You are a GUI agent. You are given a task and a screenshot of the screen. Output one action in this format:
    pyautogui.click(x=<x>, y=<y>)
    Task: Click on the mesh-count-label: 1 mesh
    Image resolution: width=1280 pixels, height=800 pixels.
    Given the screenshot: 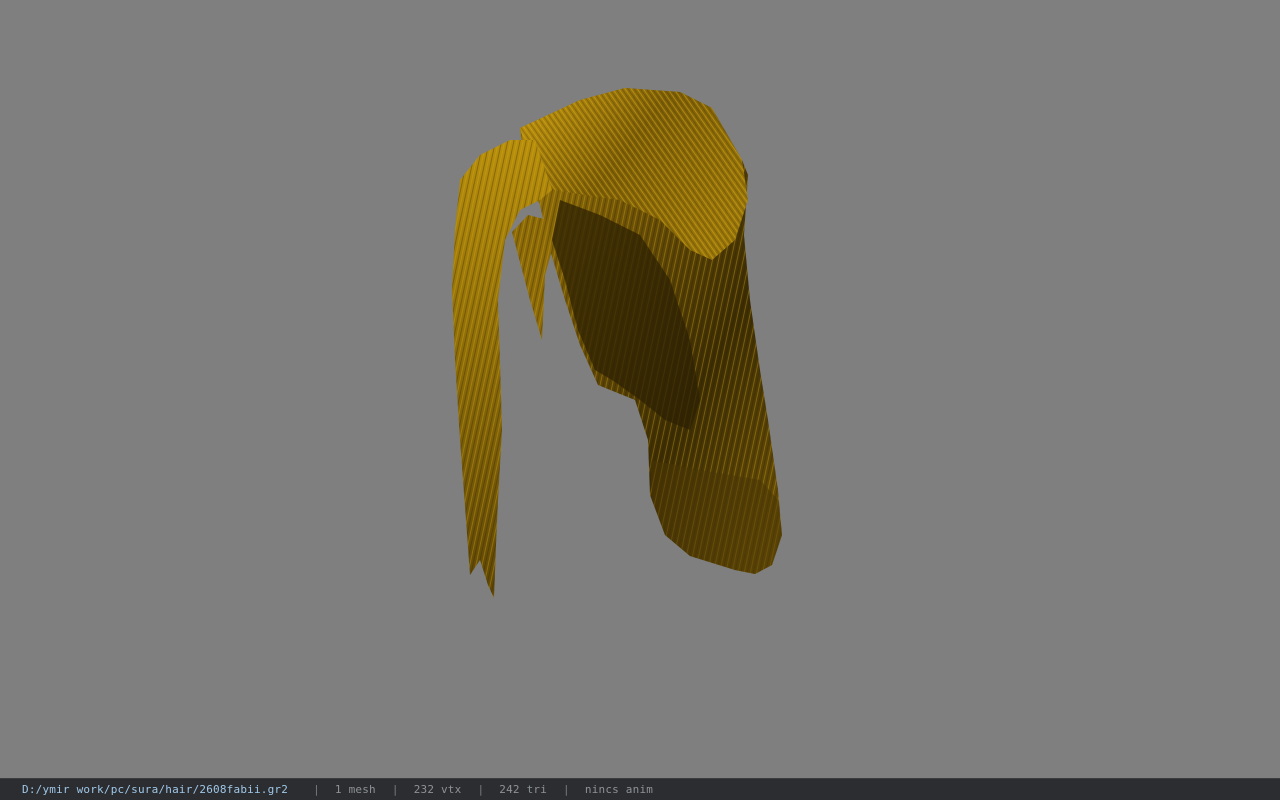 What is the action you would take?
    pyautogui.click(x=355, y=789)
    